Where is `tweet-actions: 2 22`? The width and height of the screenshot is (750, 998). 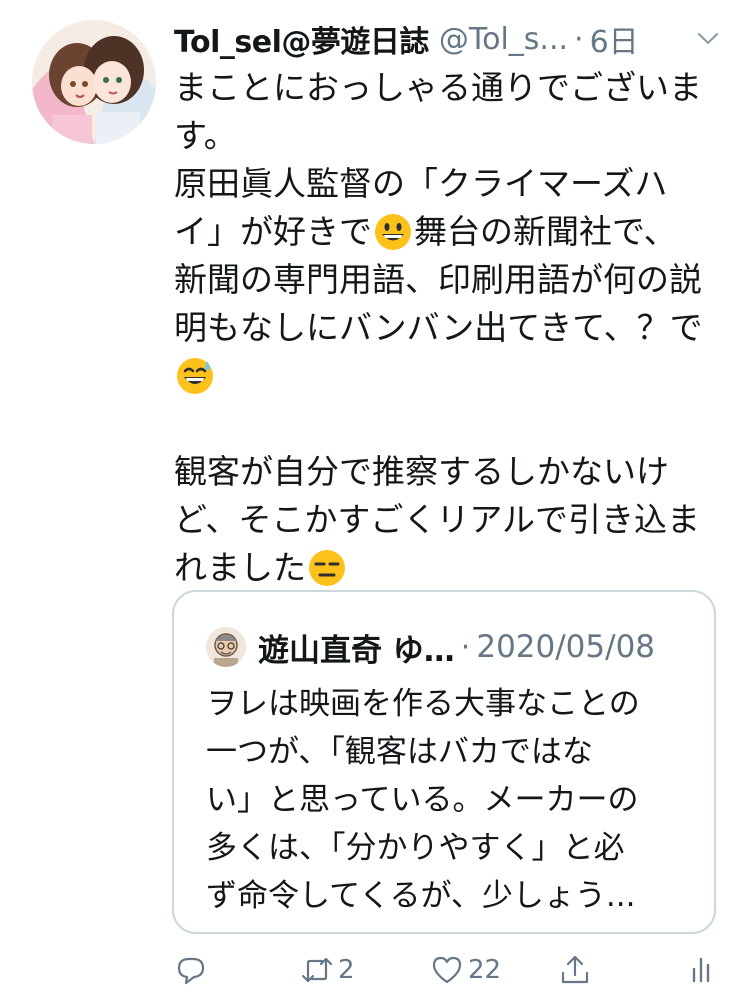
tweet-actions: 2 22 is located at coordinates (454, 970).